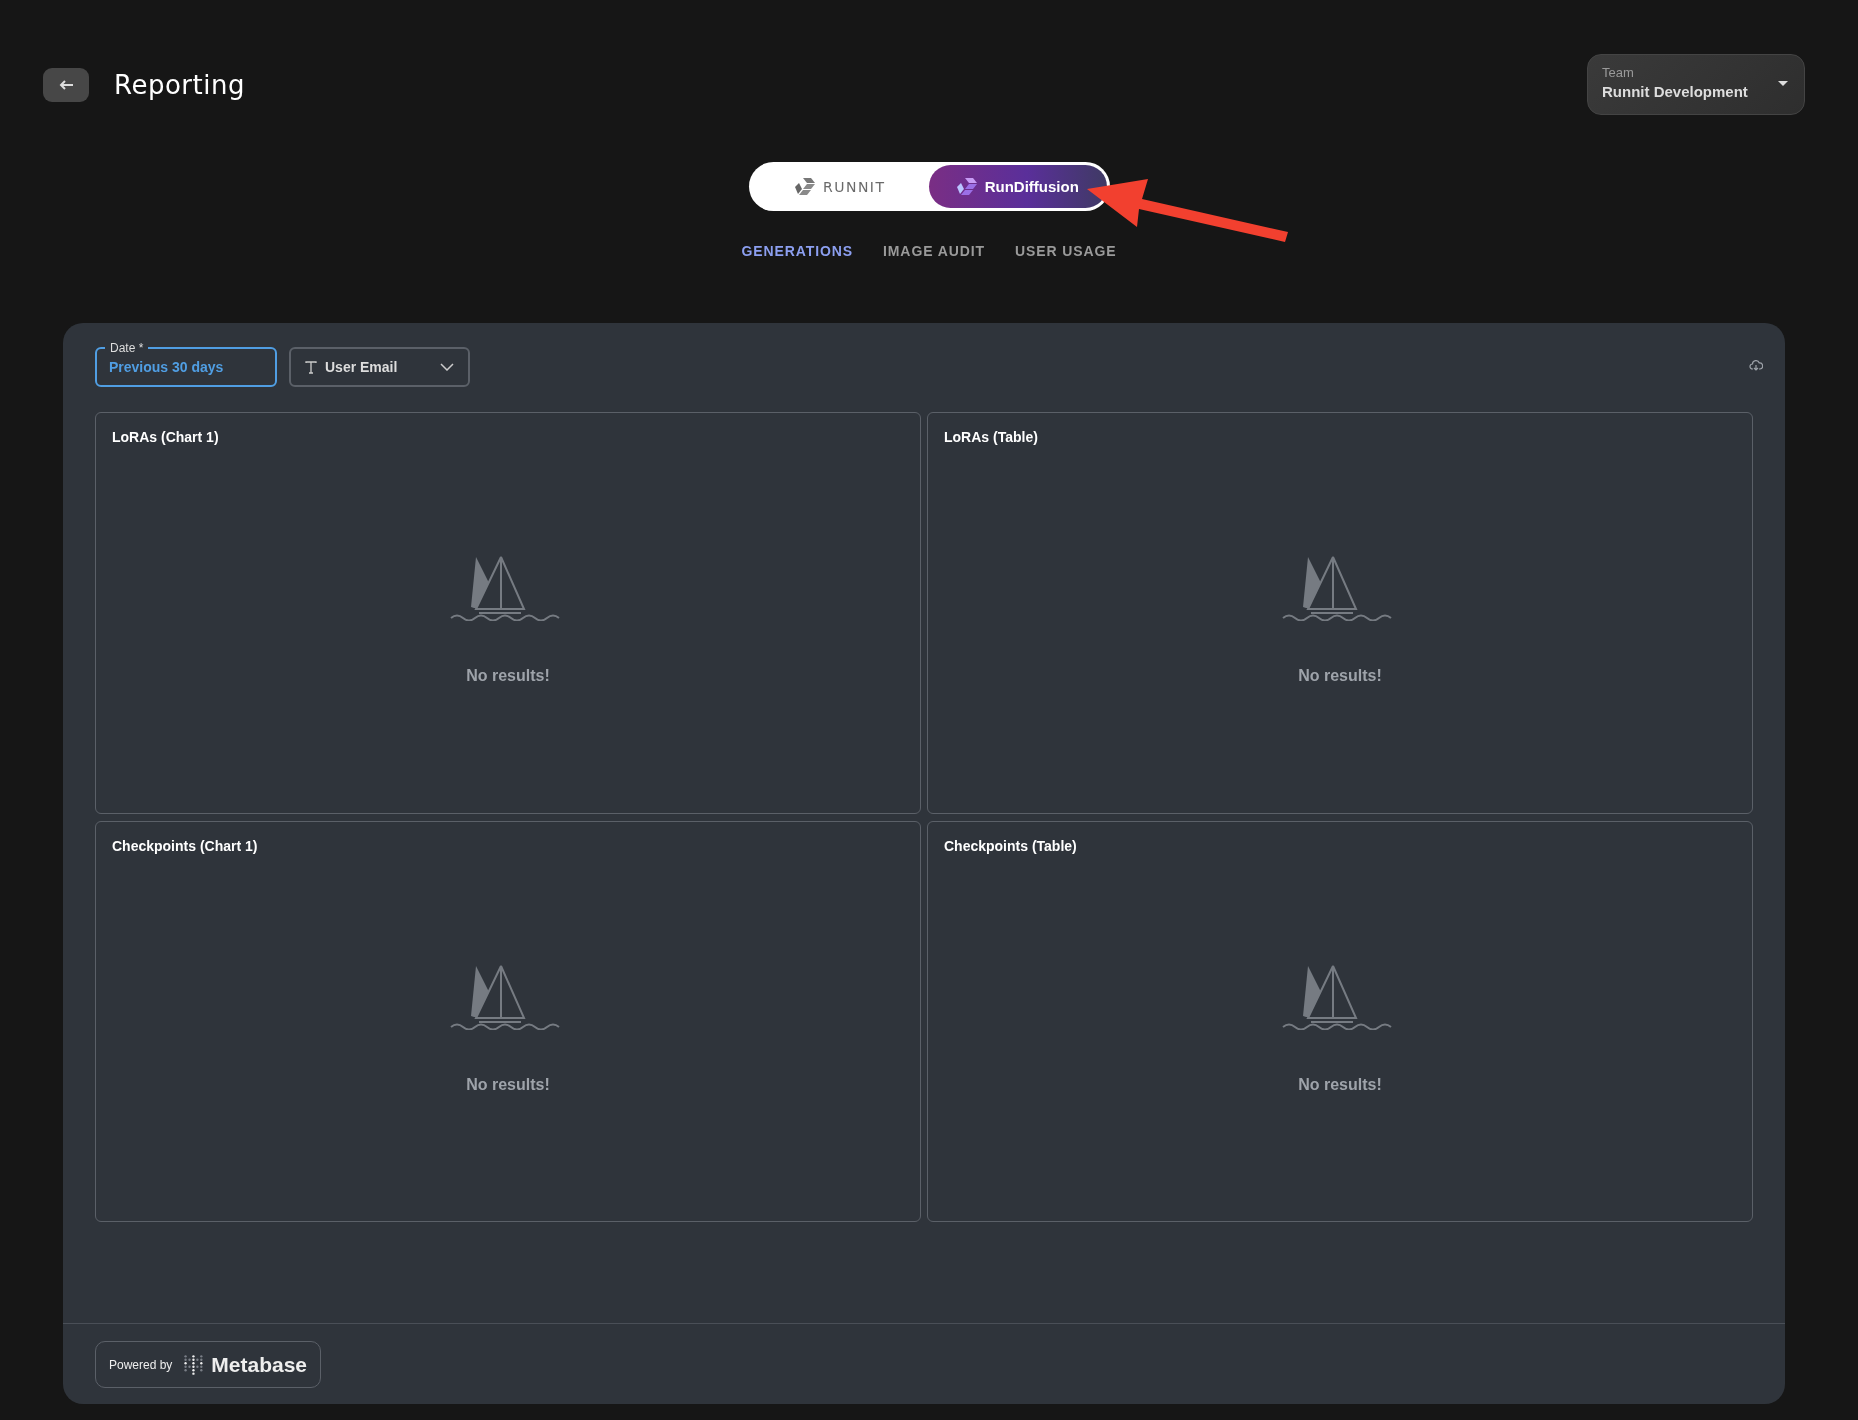  I want to click on card-title: LoRAs (Chart 1), so click(165, 437).